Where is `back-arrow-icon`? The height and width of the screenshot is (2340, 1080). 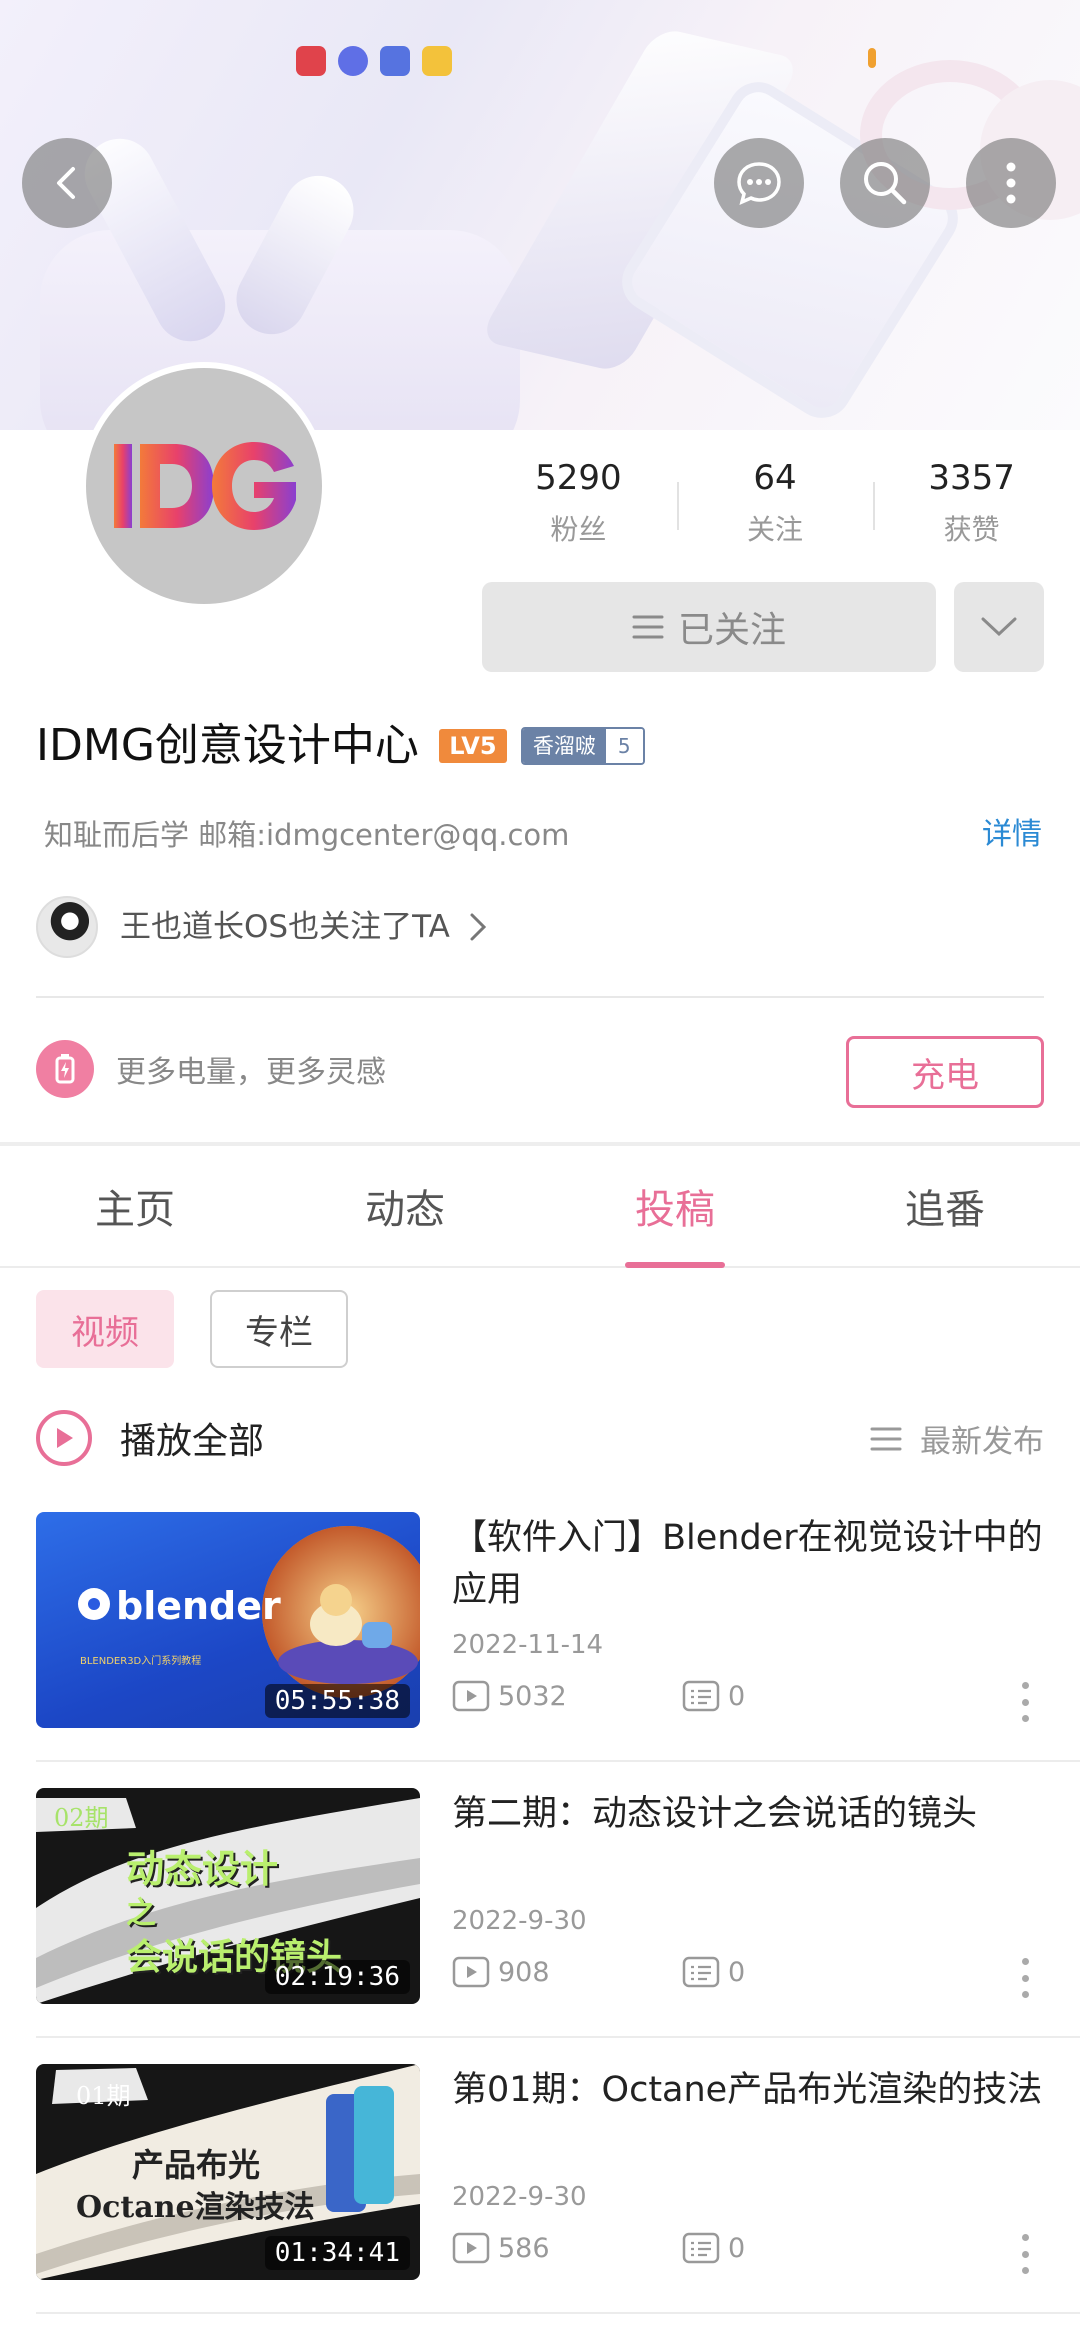
back-arrow-icon is located at coordinates (66, 183).